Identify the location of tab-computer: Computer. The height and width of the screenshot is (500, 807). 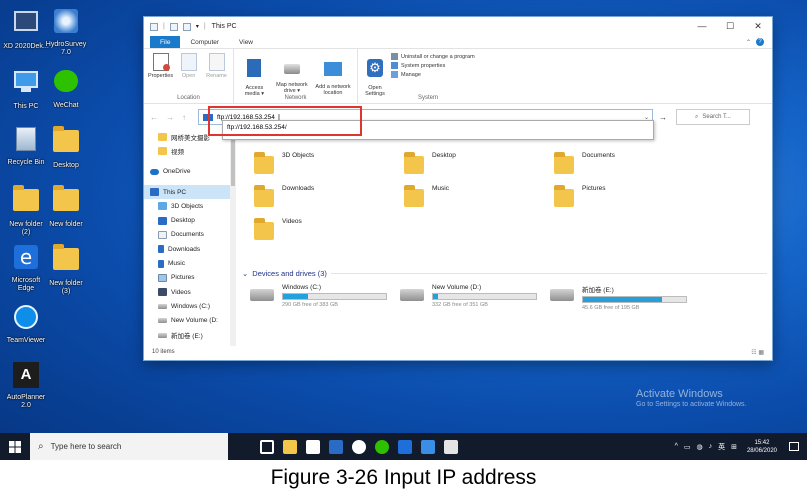
(204, 42).